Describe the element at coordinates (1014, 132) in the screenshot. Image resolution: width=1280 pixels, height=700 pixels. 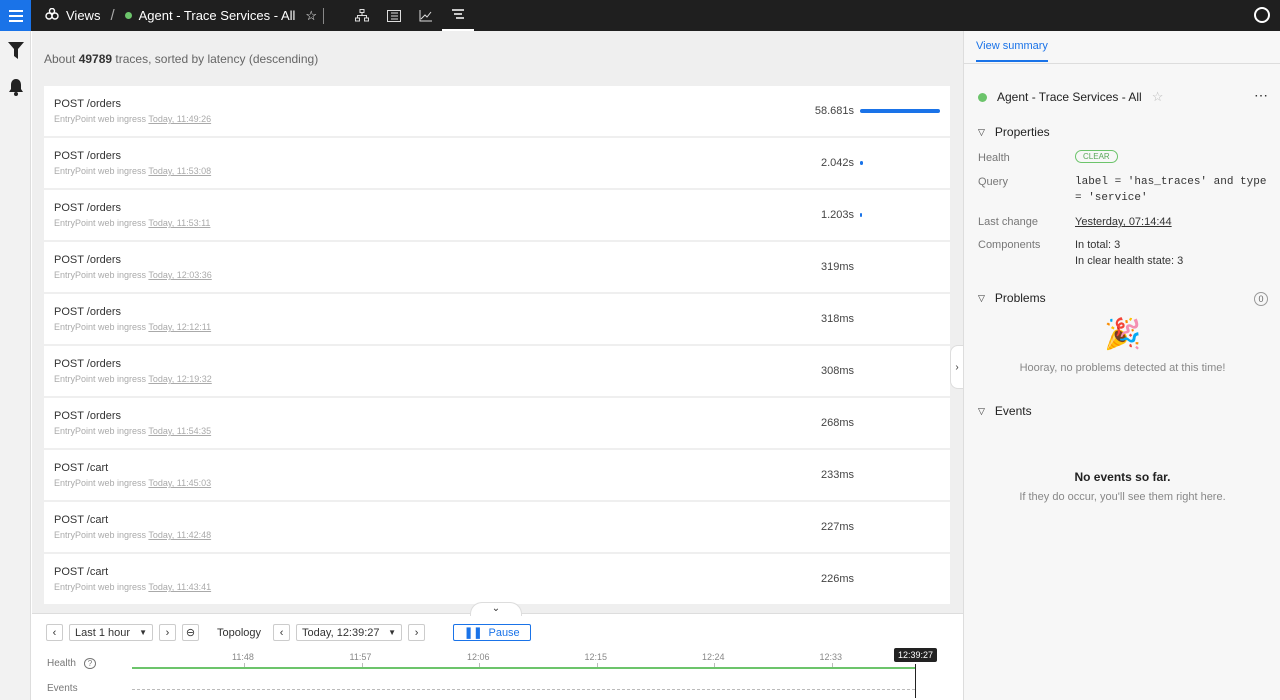
I see `properties-section-toggle: ▽ Properties` at that location.